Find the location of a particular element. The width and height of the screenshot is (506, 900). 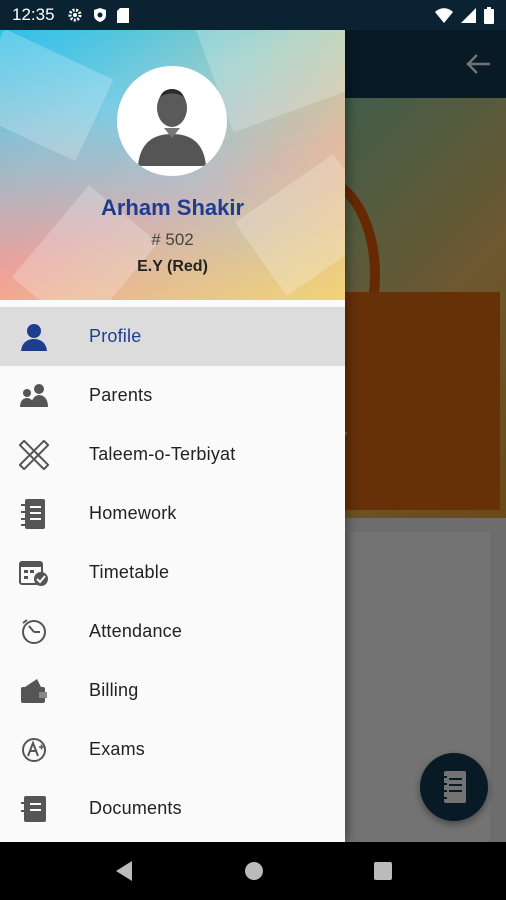

status-time: 12:35 is located at coordinates (33, 14).